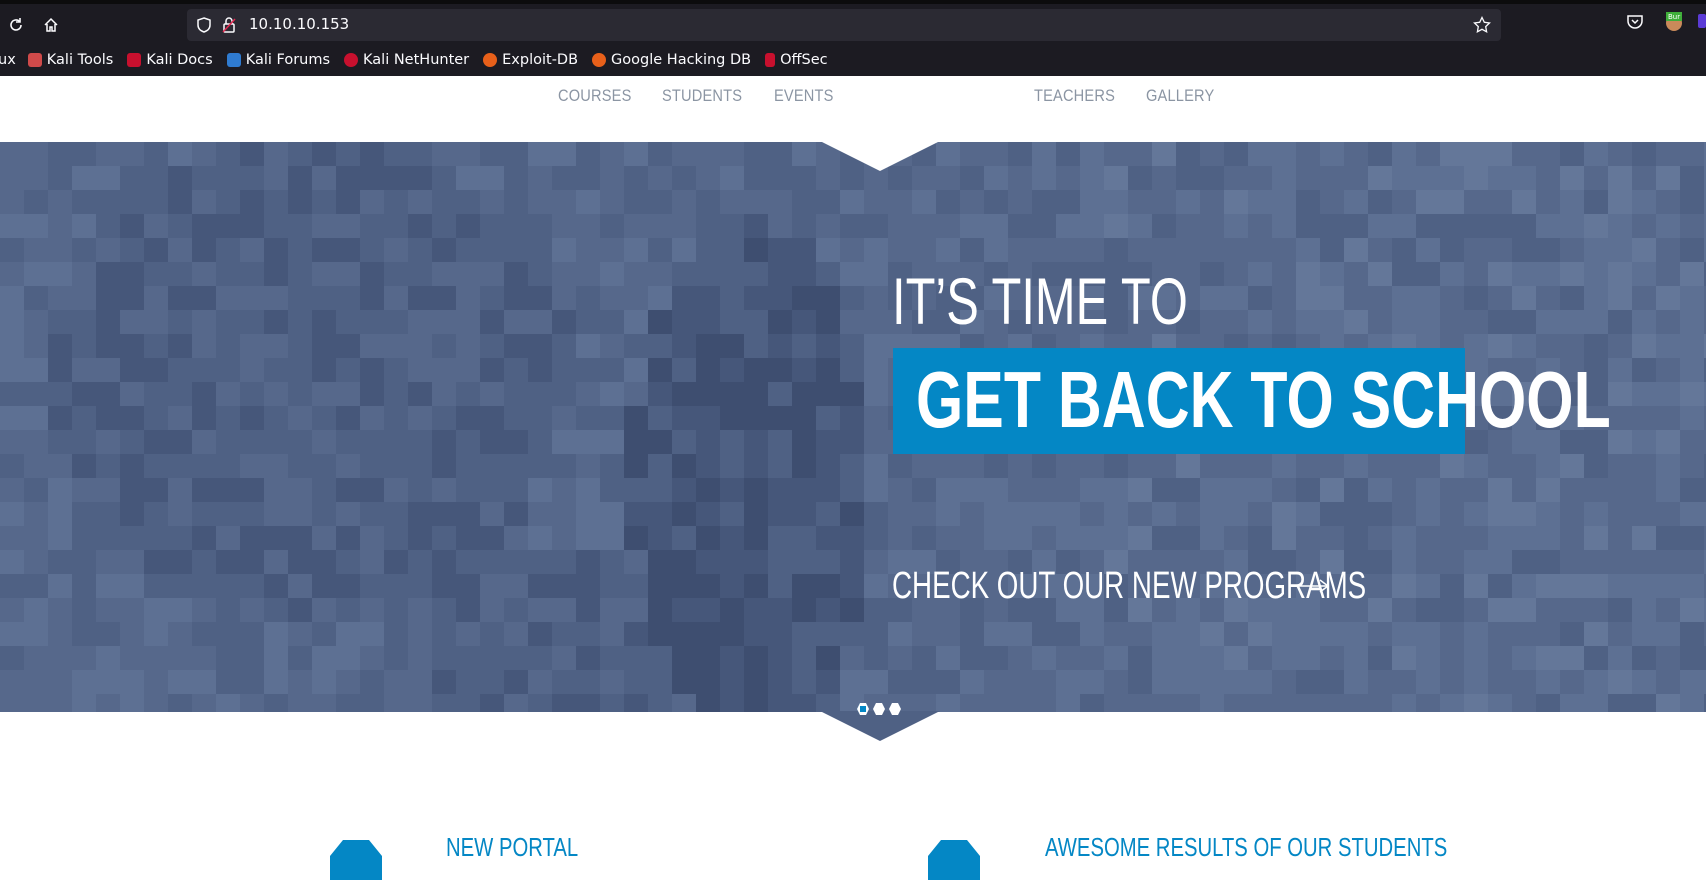  Describe the element at coordinates (70, 60) in the screenshot. I see `bookmark-kali-tools: Kali Tools` at that location.